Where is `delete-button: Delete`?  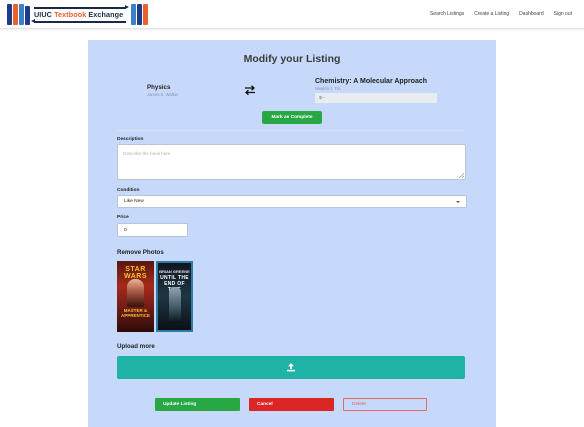
delete-button: Delete is located at coordinates (385, 404).